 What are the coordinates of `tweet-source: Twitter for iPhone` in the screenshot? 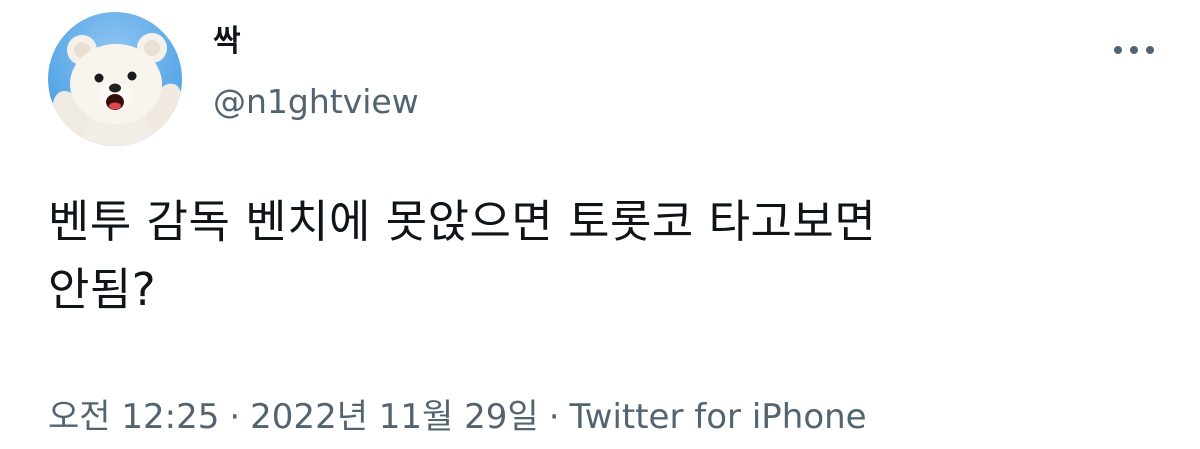 It's located at (718, 417).